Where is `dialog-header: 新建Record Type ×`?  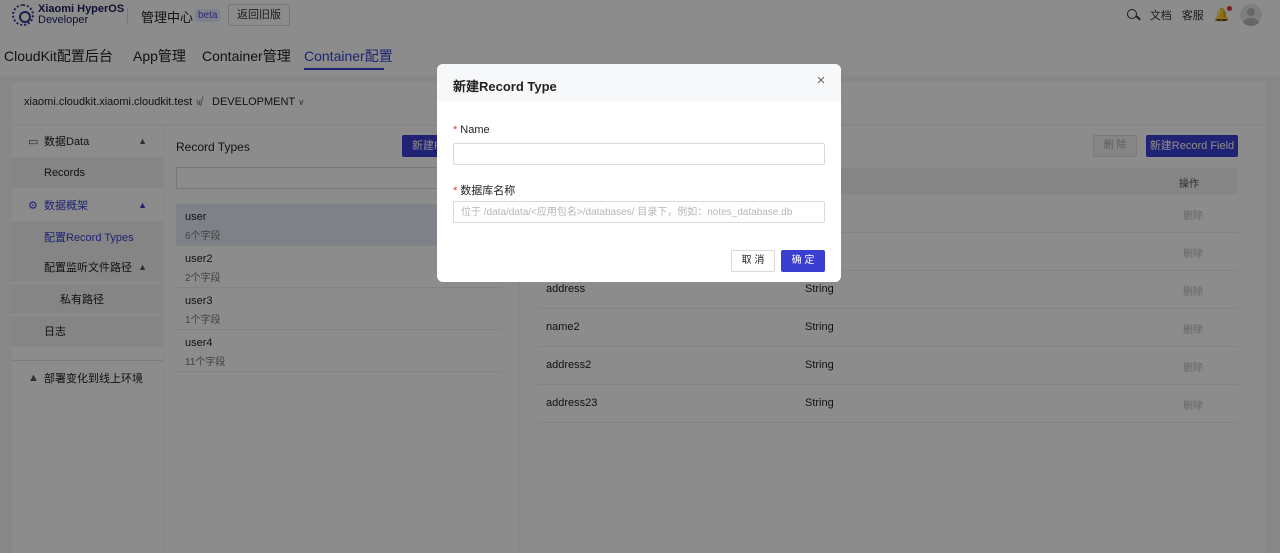
dialog-header: 新建Record Type × is located at coordinates (639, 83).